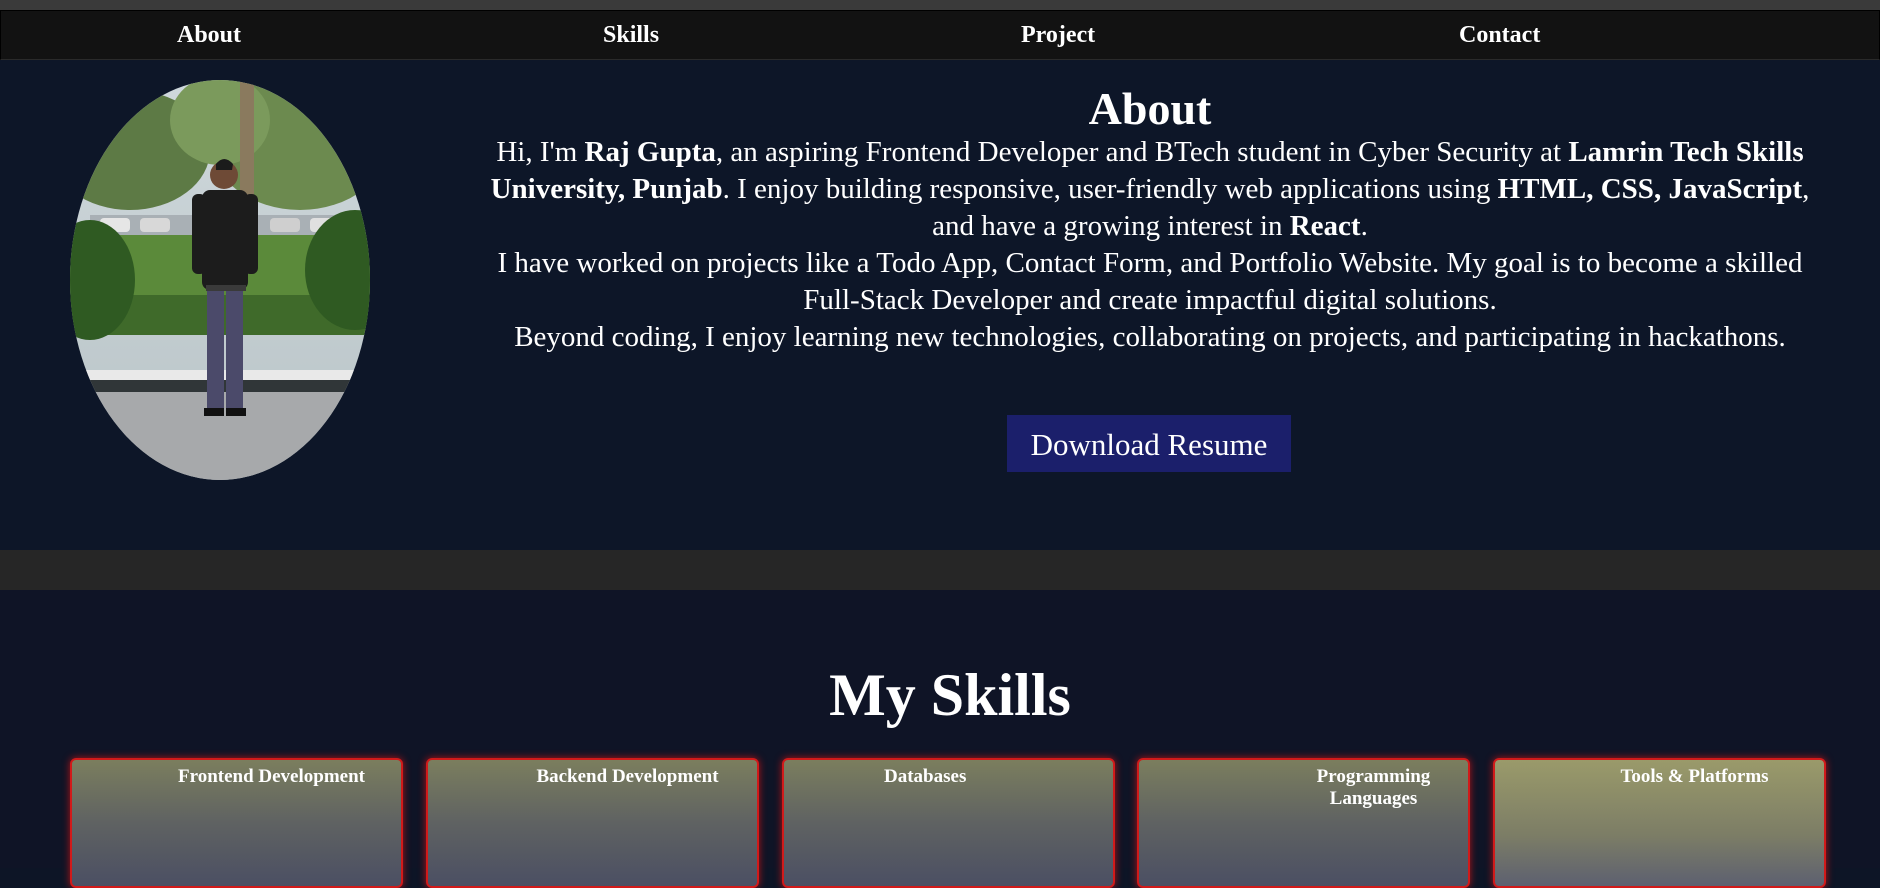 The width and height of the screenshot is (1880, 888). What do you see at coordinates (940, 570) in the screenshot?
I see `section-divider` at bounding box center [940, 570].